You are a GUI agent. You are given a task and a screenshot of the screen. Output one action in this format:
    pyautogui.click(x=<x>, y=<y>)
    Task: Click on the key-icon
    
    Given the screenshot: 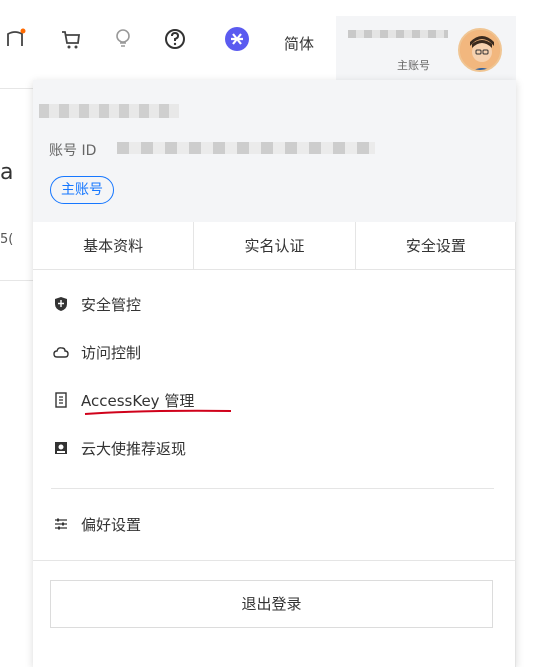 What is the action you would take?
    pyautogui.click(x=61, y=400)
    